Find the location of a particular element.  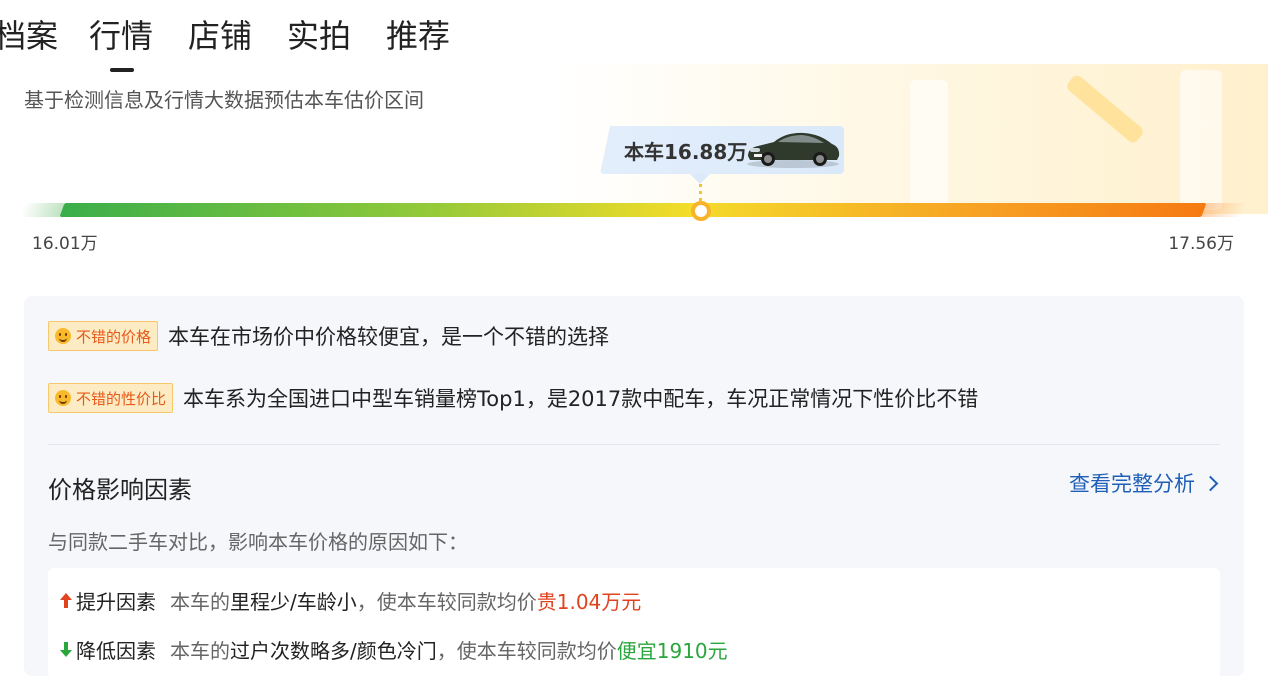

tab-recommend: 推荐 is located at coordinates (418, 36).